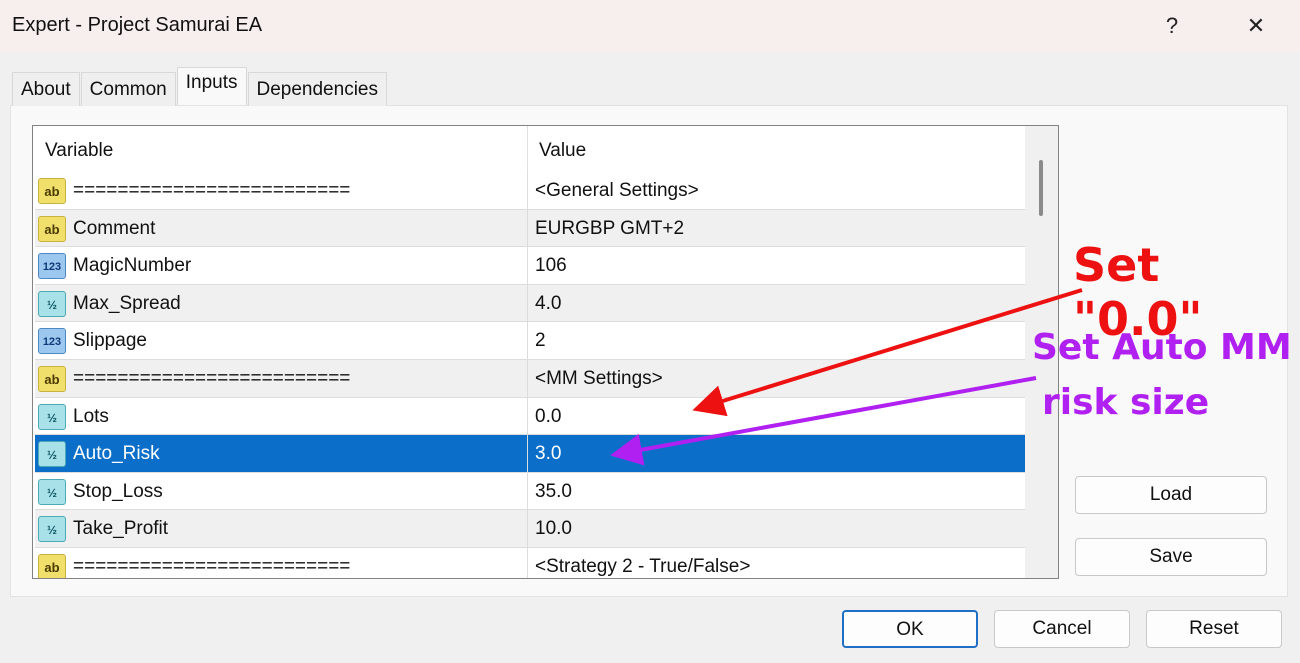 This screenshot has width=1300, height=663. I want to click on annotation-auto-mm-line2: risk size, so click(1126, 402).